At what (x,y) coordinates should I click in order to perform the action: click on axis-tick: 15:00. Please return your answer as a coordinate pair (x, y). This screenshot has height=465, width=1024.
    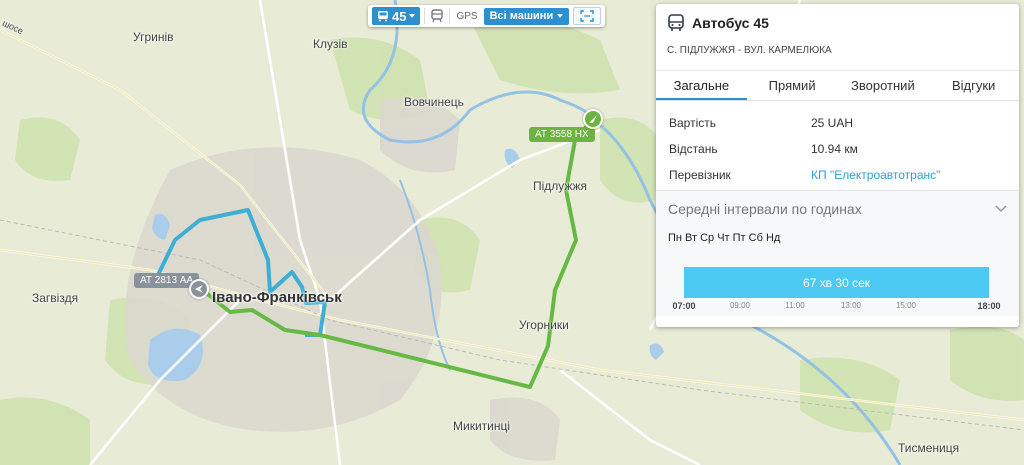
    Looking at the image, I should click on (906, 305).